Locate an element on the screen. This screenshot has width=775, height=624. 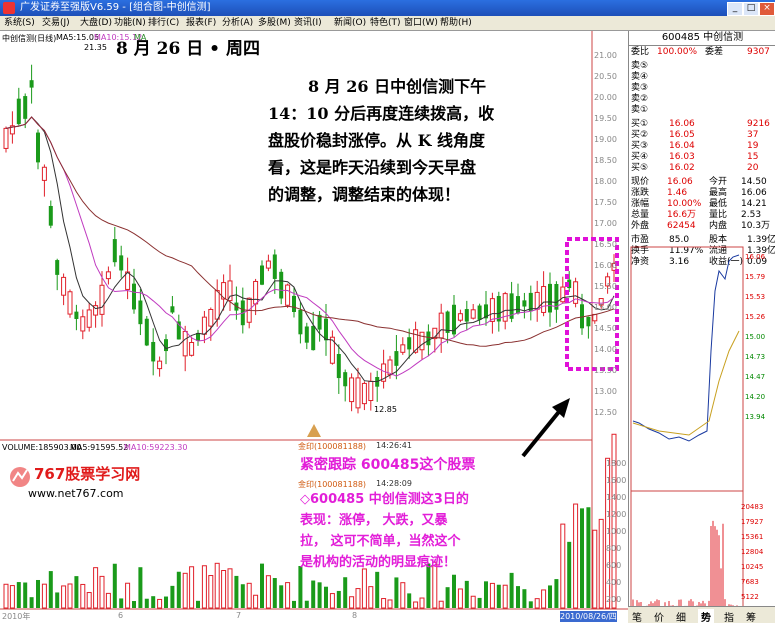
mini-price-tick: 14.47 is located at coordinates (755, 377).